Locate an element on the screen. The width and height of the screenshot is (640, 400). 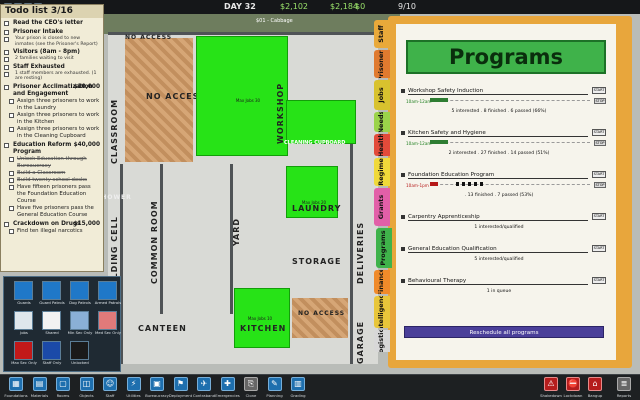
todo-item: Staff Exhausted is located at coordinates (52, 67).